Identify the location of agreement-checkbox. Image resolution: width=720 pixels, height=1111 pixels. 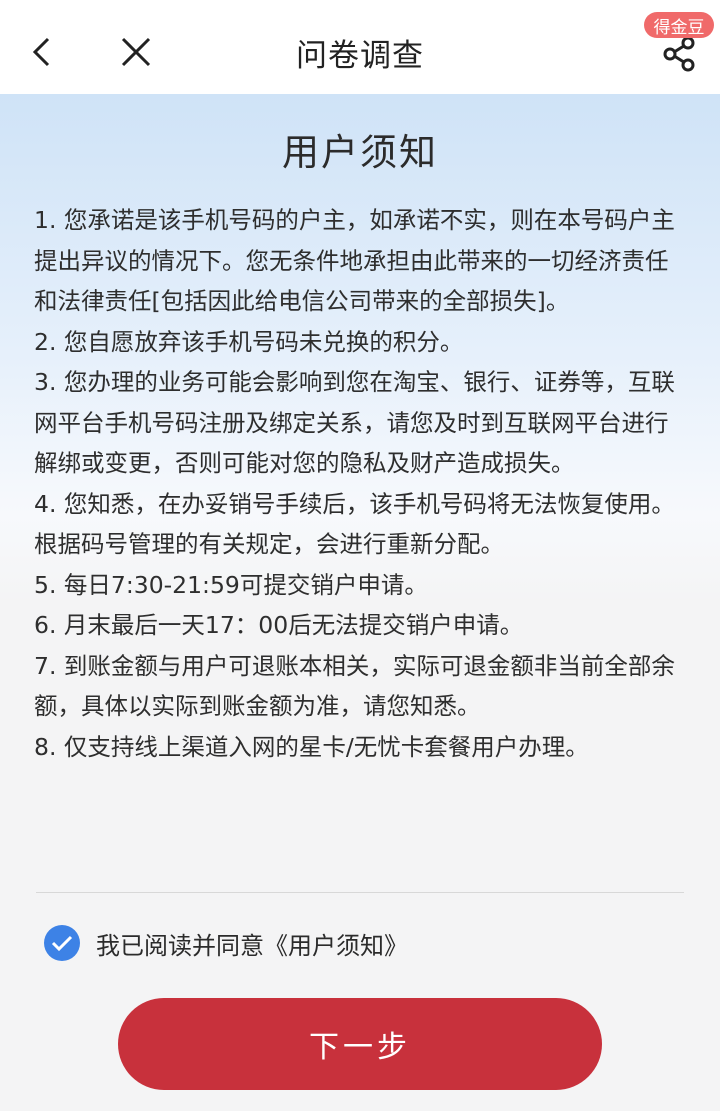
(62, 943).